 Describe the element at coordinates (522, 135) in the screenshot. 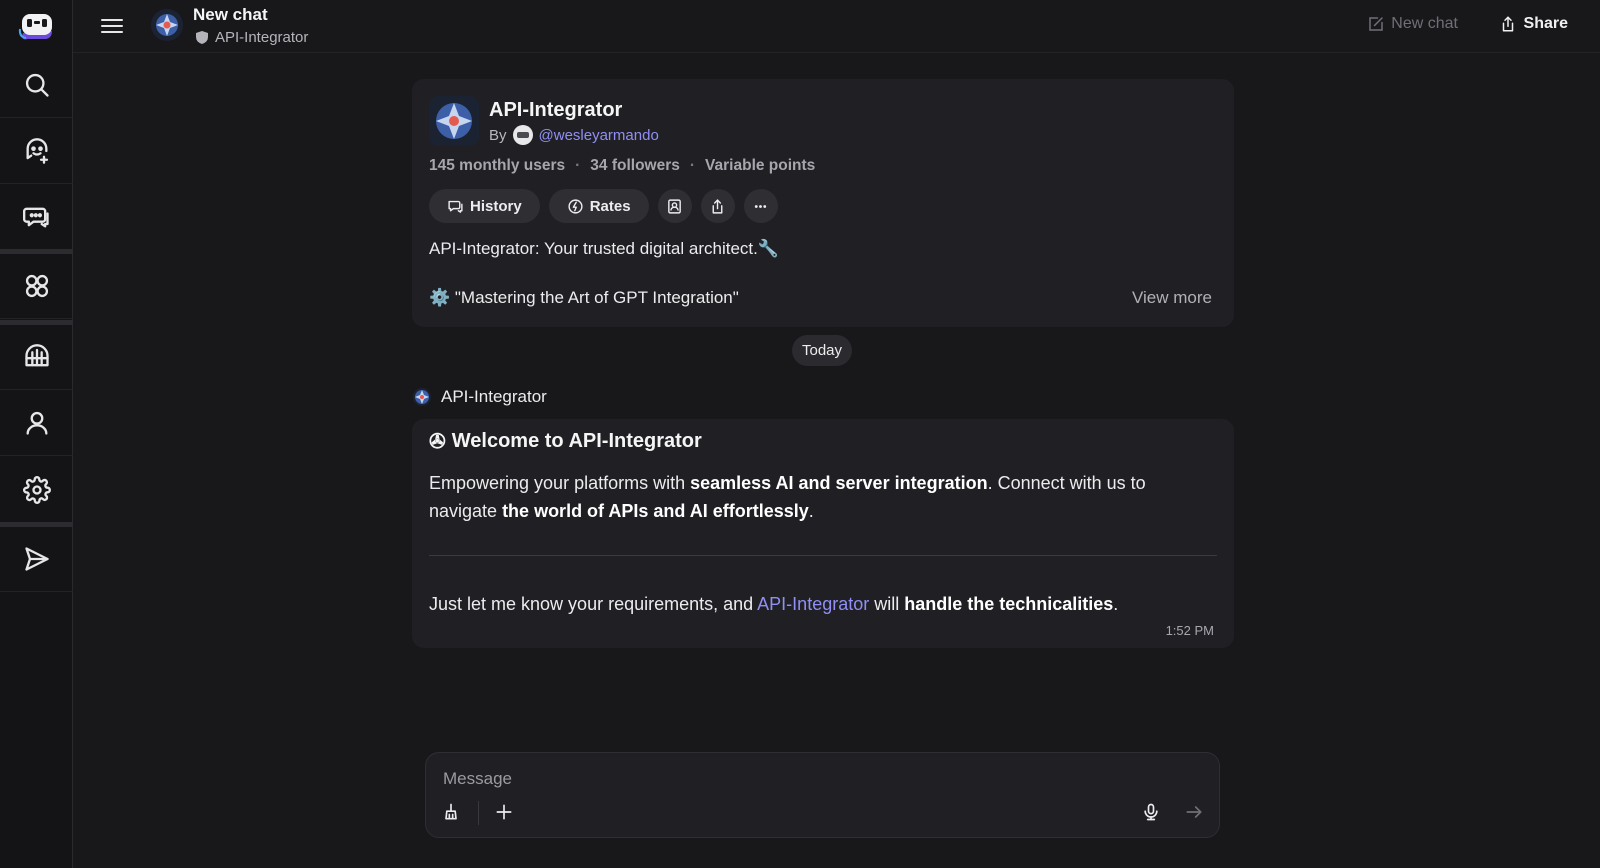

I see `creator-avatar` at that location.